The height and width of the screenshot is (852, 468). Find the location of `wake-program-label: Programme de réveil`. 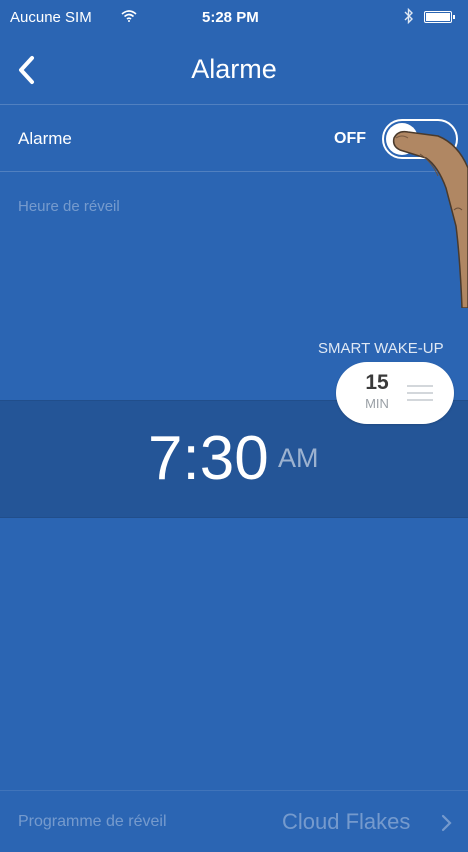

wake-program-label: Programme de réveil is located at coordinates (92, 821).